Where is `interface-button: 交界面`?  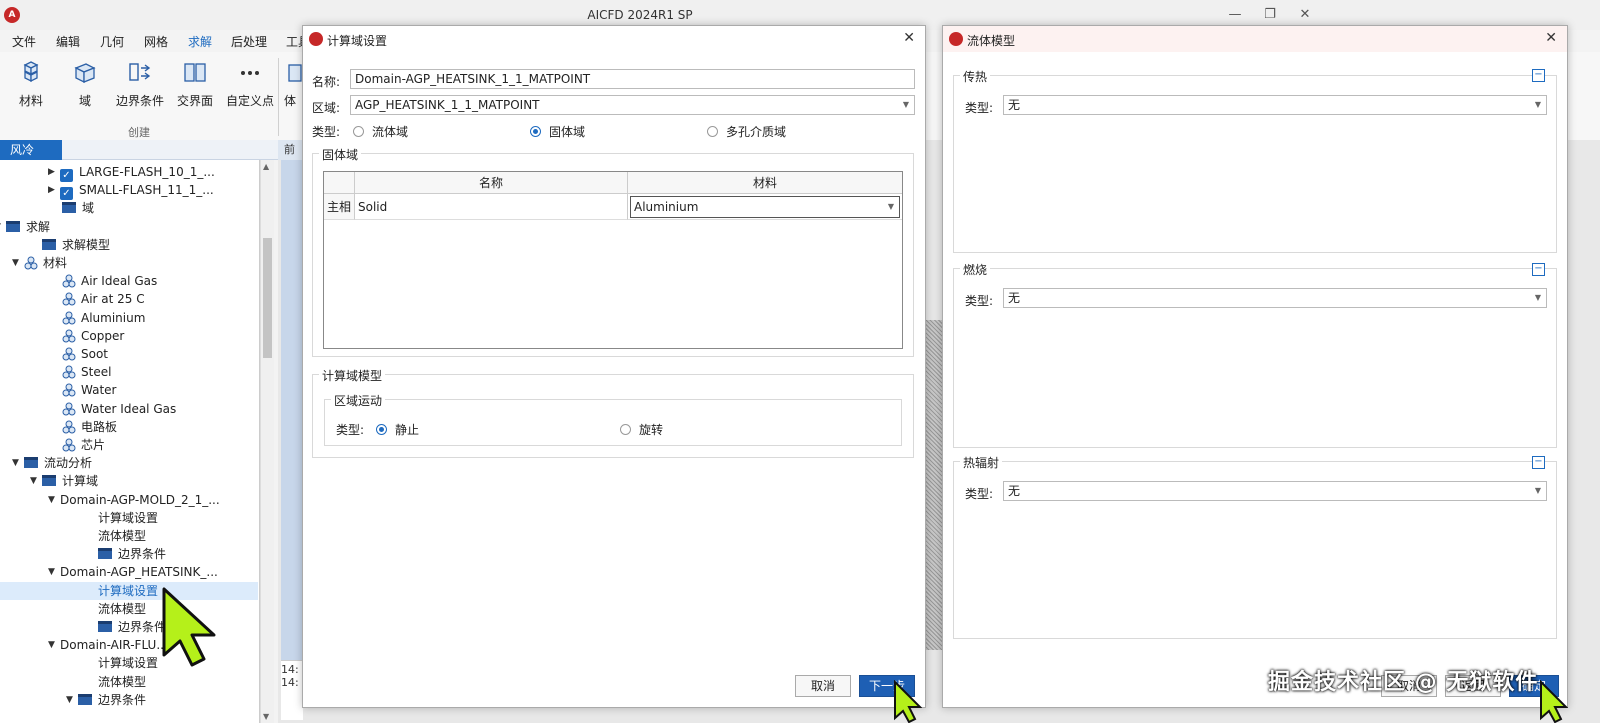 interface-button: 交界面 is located at coordinates (195, 84).